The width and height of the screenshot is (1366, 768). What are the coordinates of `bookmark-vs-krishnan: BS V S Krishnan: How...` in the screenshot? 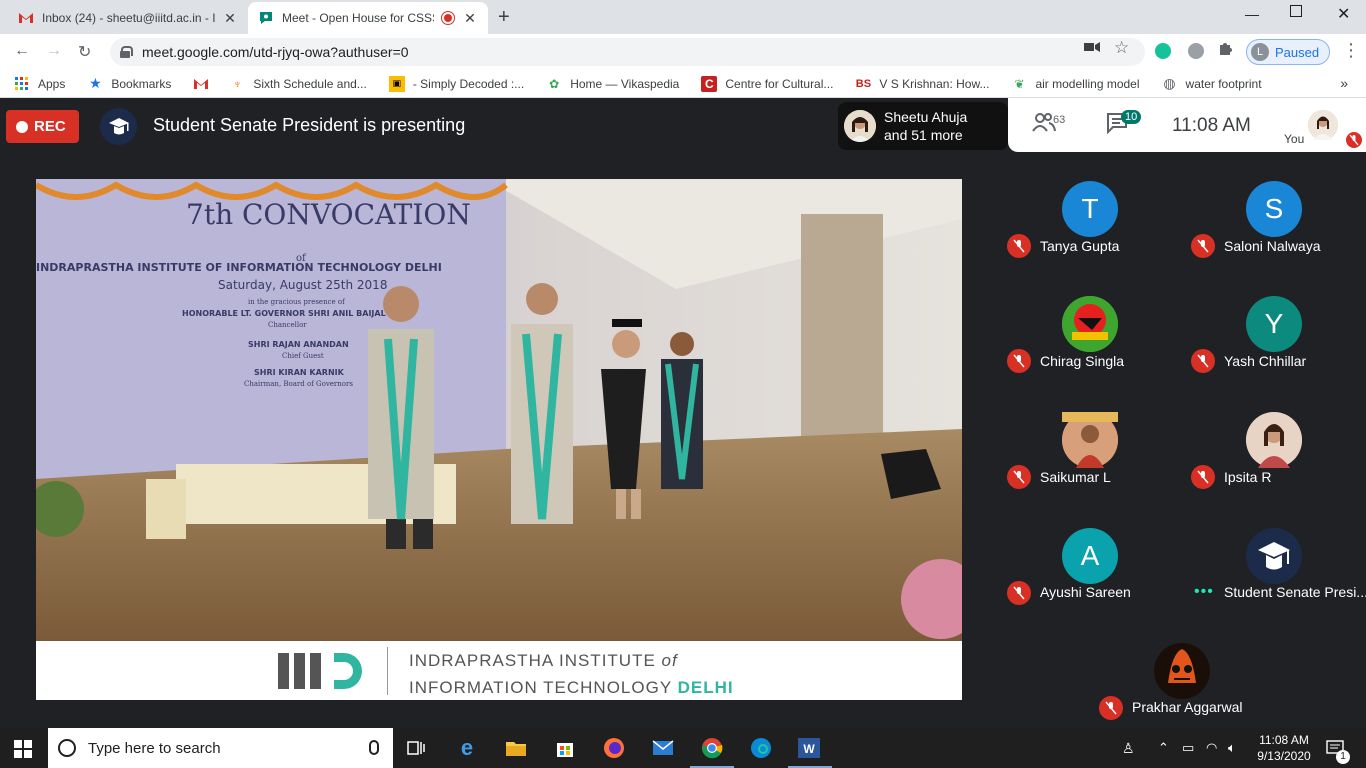 It's located at (922, 84).